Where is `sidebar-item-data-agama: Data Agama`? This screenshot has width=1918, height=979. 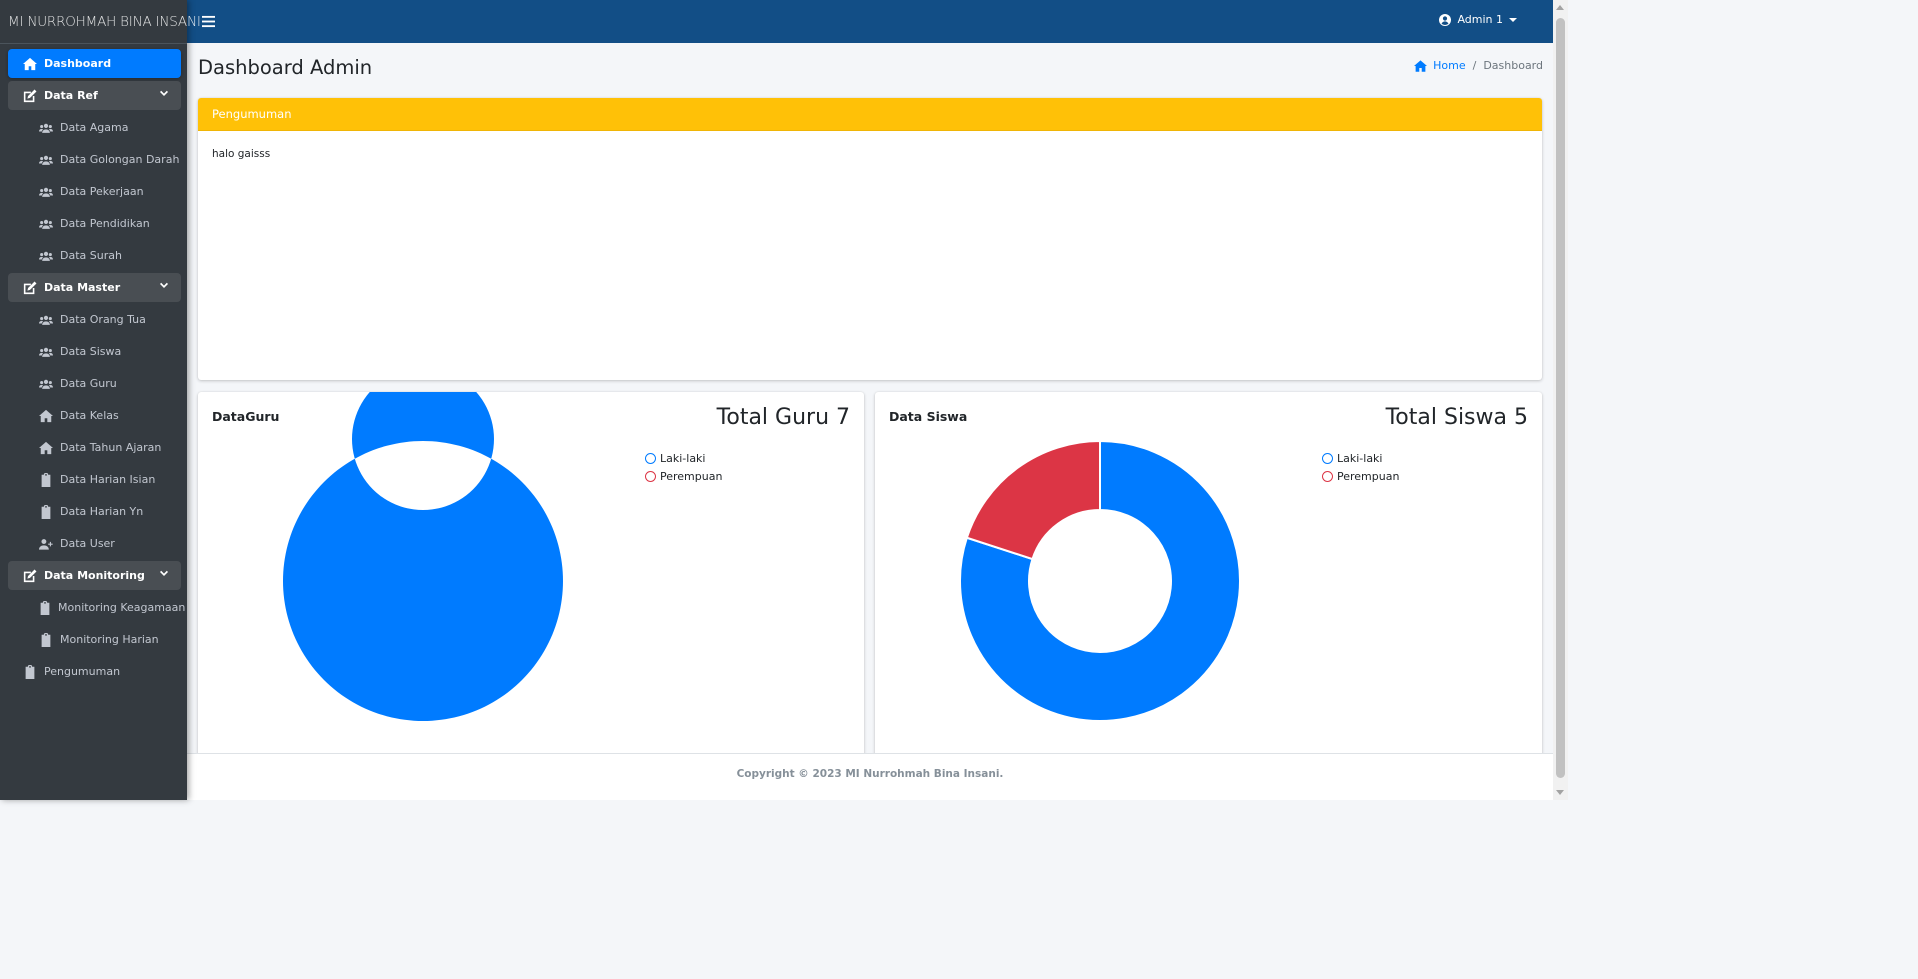 sidebar-item-data-agama: Data Agama is located at coordinates (94, 127).